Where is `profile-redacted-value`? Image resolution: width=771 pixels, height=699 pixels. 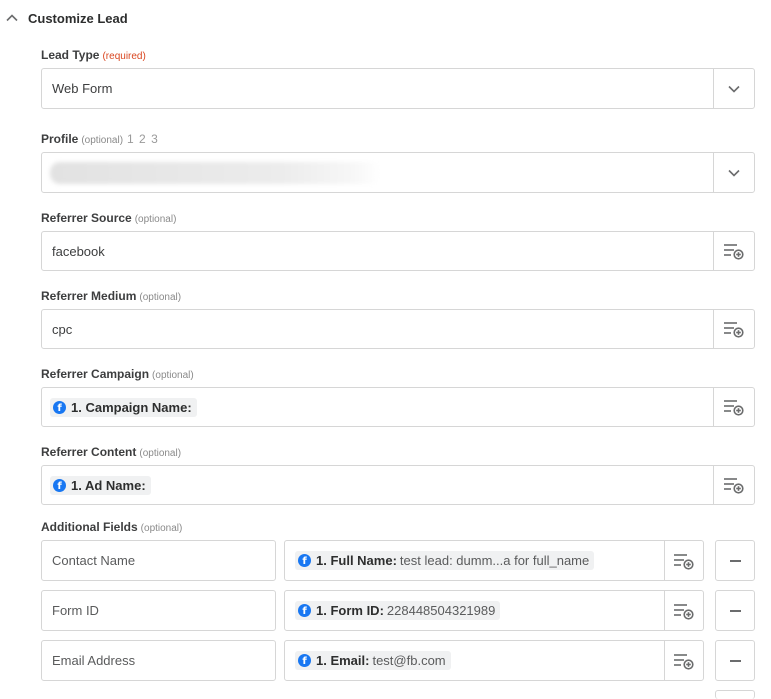
profile-redacted-value is located at coordinates (215, 172).